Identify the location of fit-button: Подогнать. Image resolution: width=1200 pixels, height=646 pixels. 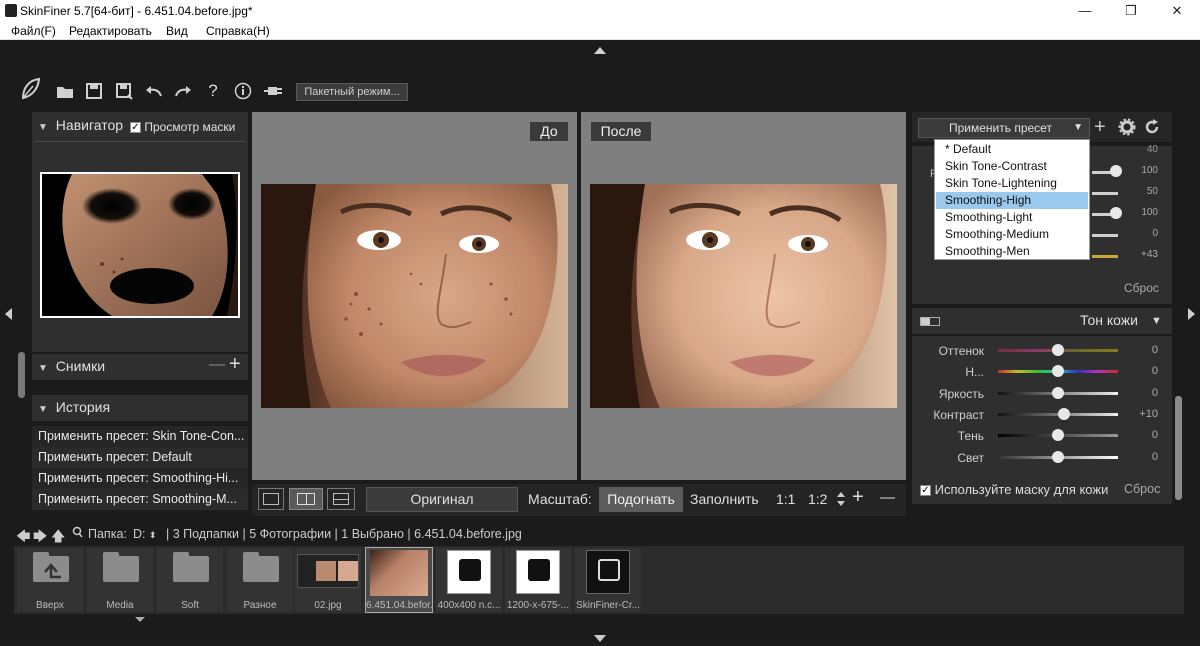
(641, 499).